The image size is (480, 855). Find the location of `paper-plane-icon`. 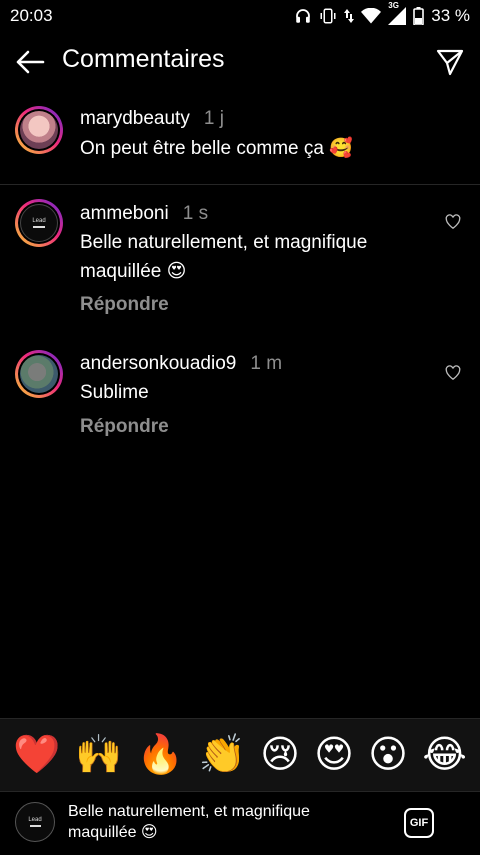

paper-plane-icon is located at coordinates (450, 62).